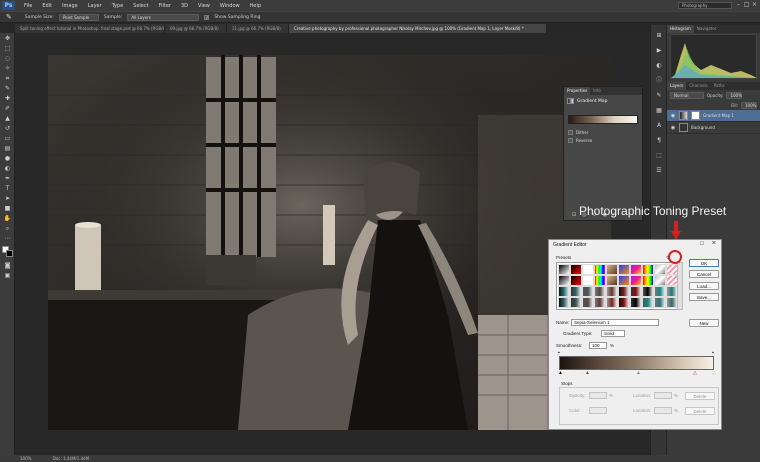 The height and width of the screenshot is (462, 760). Describe the element at coordinates (7, 128) in the screenshot. I see `history-brush-icon: ↺` at that location.